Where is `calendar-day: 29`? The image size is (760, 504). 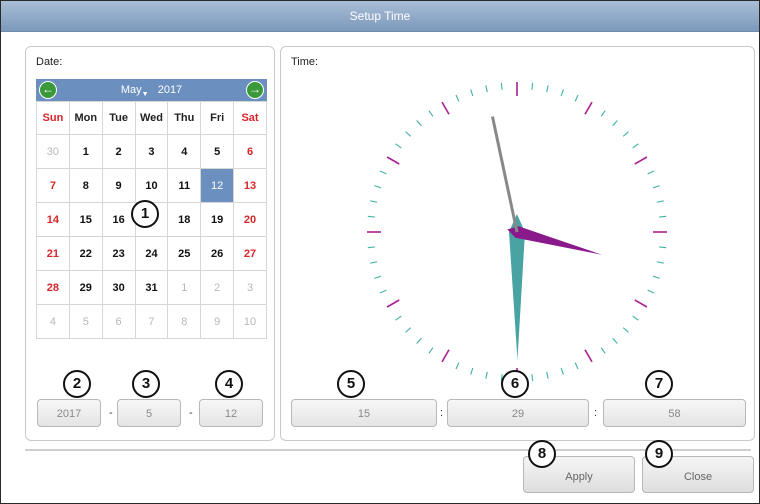 calendar-day: 29 is located at coordinates (85, 287).